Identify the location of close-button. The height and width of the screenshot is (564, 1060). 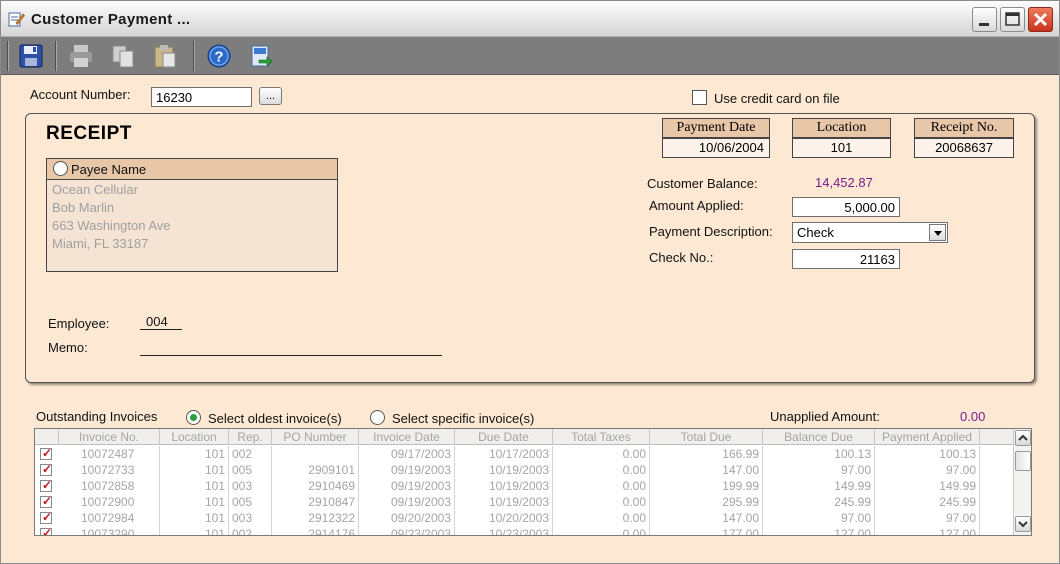
(1040, 19).